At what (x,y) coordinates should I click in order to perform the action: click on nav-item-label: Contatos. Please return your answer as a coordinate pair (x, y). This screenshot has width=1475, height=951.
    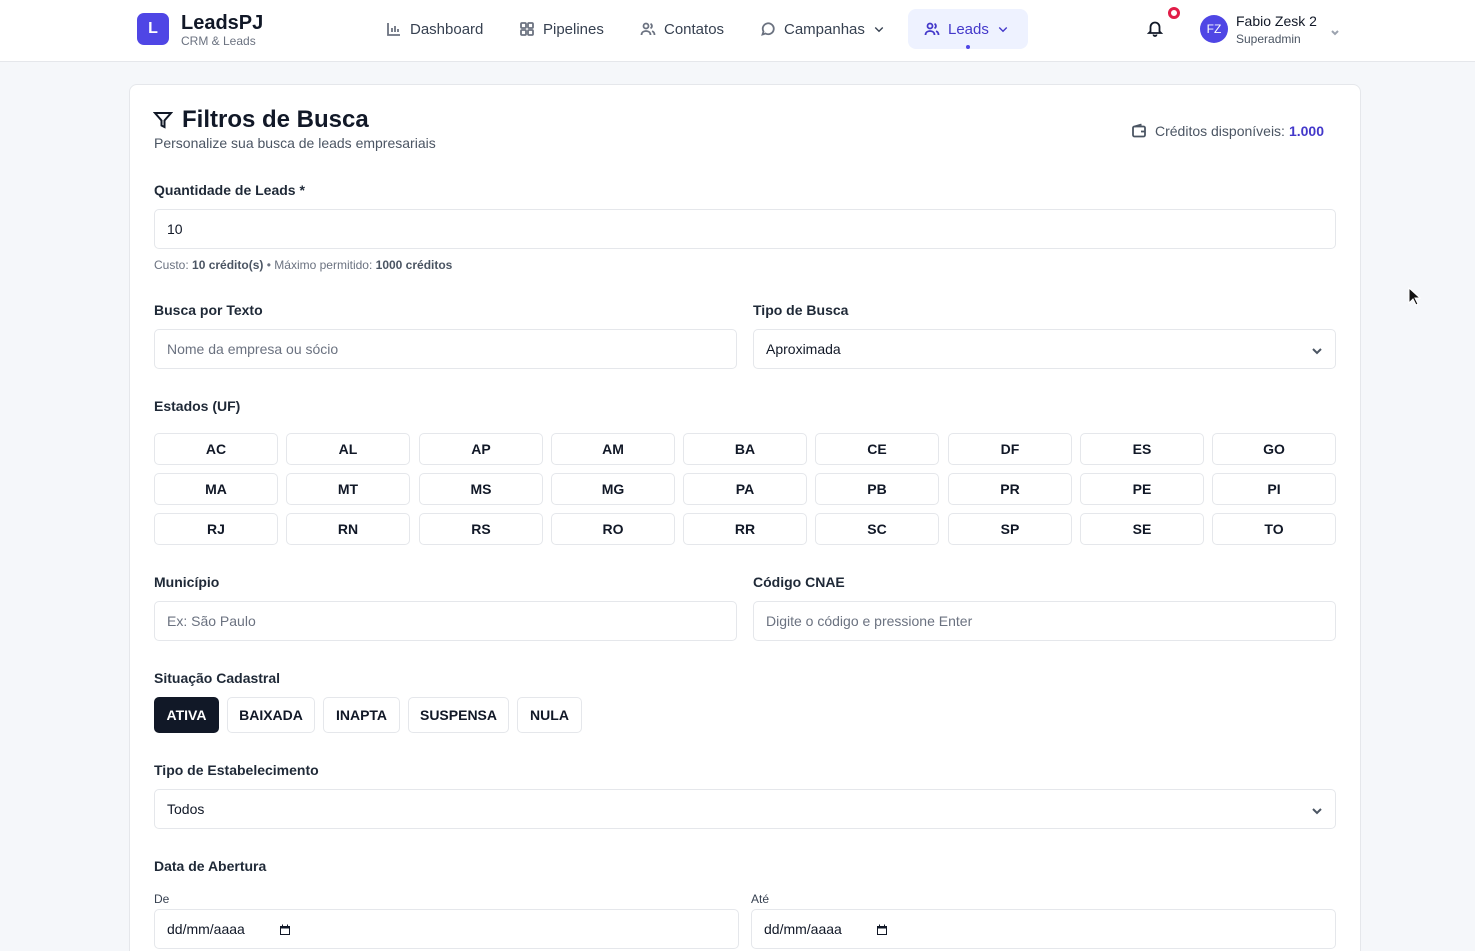
    Looking at the image, I should click on (694, 29).